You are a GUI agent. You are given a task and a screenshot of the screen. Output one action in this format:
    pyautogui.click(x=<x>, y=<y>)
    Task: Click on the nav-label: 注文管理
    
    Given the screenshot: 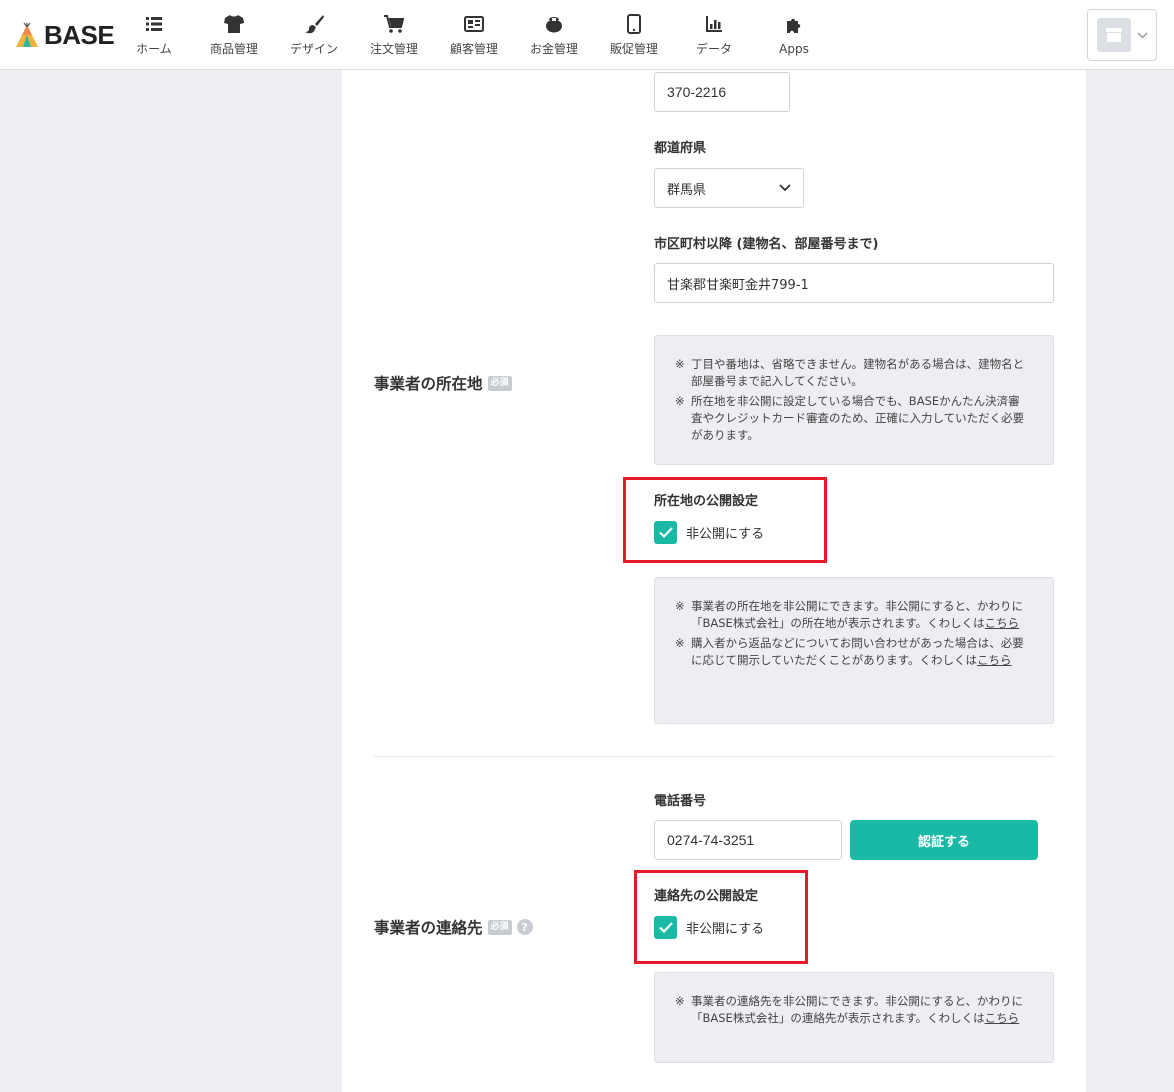 What is the action you would take?
    pyautogui.click(x=393, y=49)
    